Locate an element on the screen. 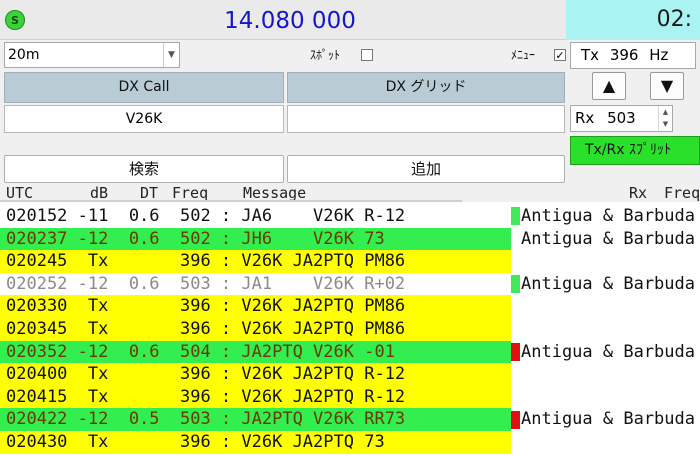 The height and width of the screenshot is (456, 700). dx-call-field: V26K is located at coordinates (144, 119).